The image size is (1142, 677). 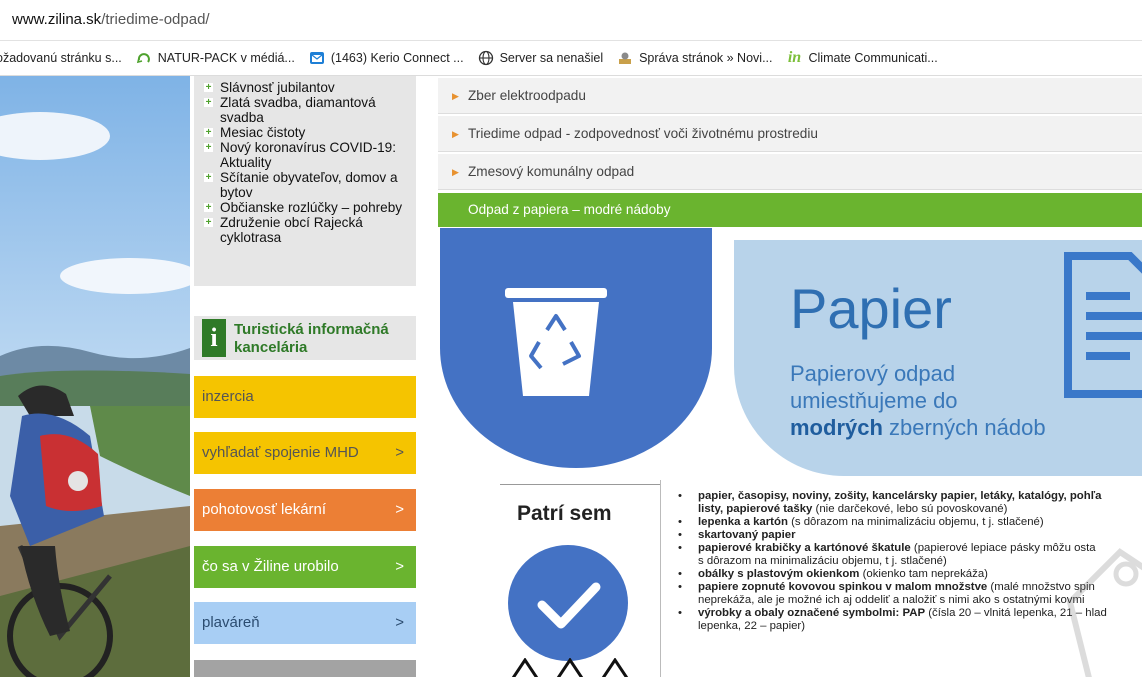 I want to click on hero-sub-bold: modrých, so click(x=836, y=427).